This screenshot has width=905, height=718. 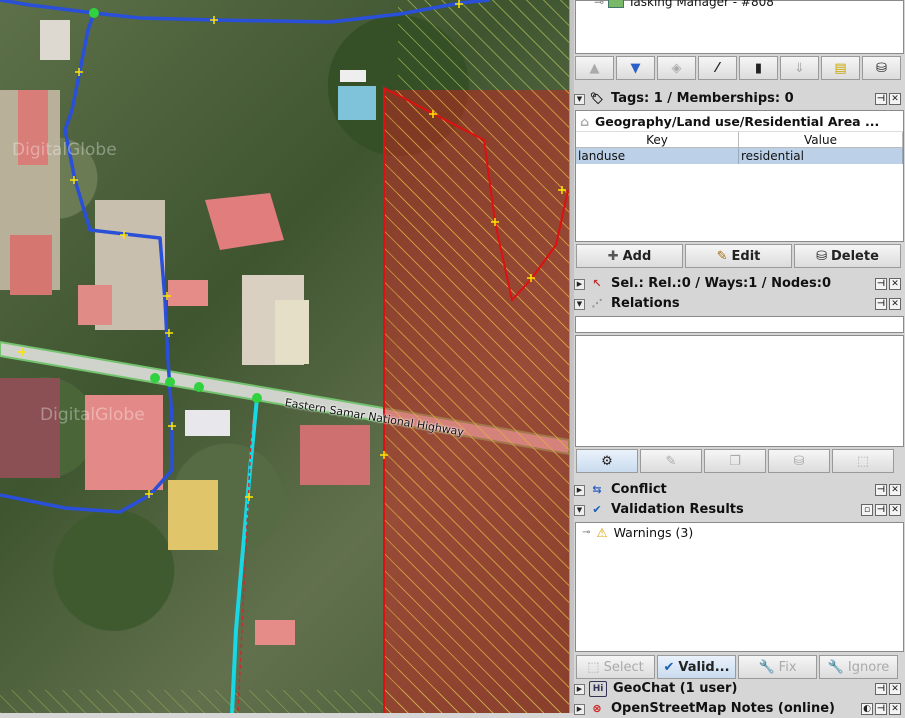 I want to click on value-column-header: Value, so click(x=820, y=140).